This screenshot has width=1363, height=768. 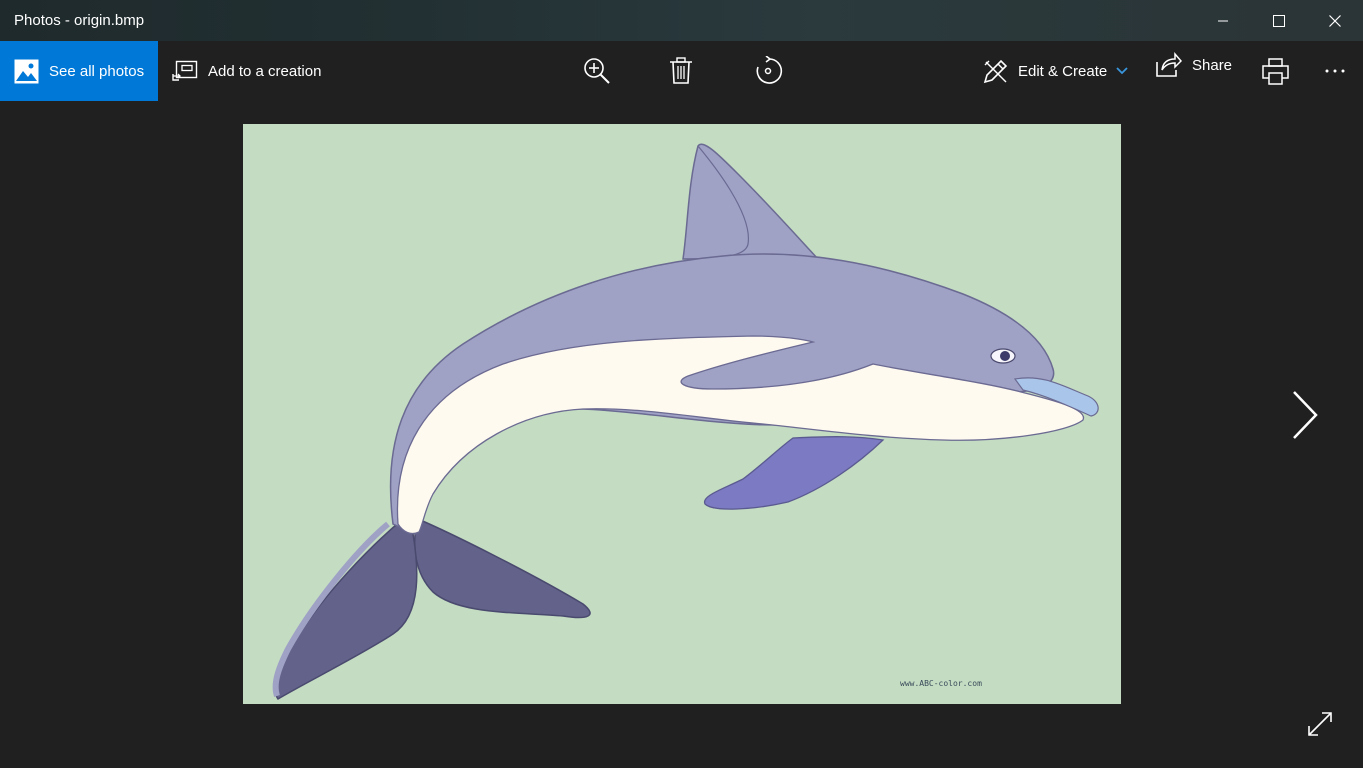 What do you see at coordinates (185, 70) in the screenshot?
I see `add-to-creation-icon` at bounding box center [185, 70].